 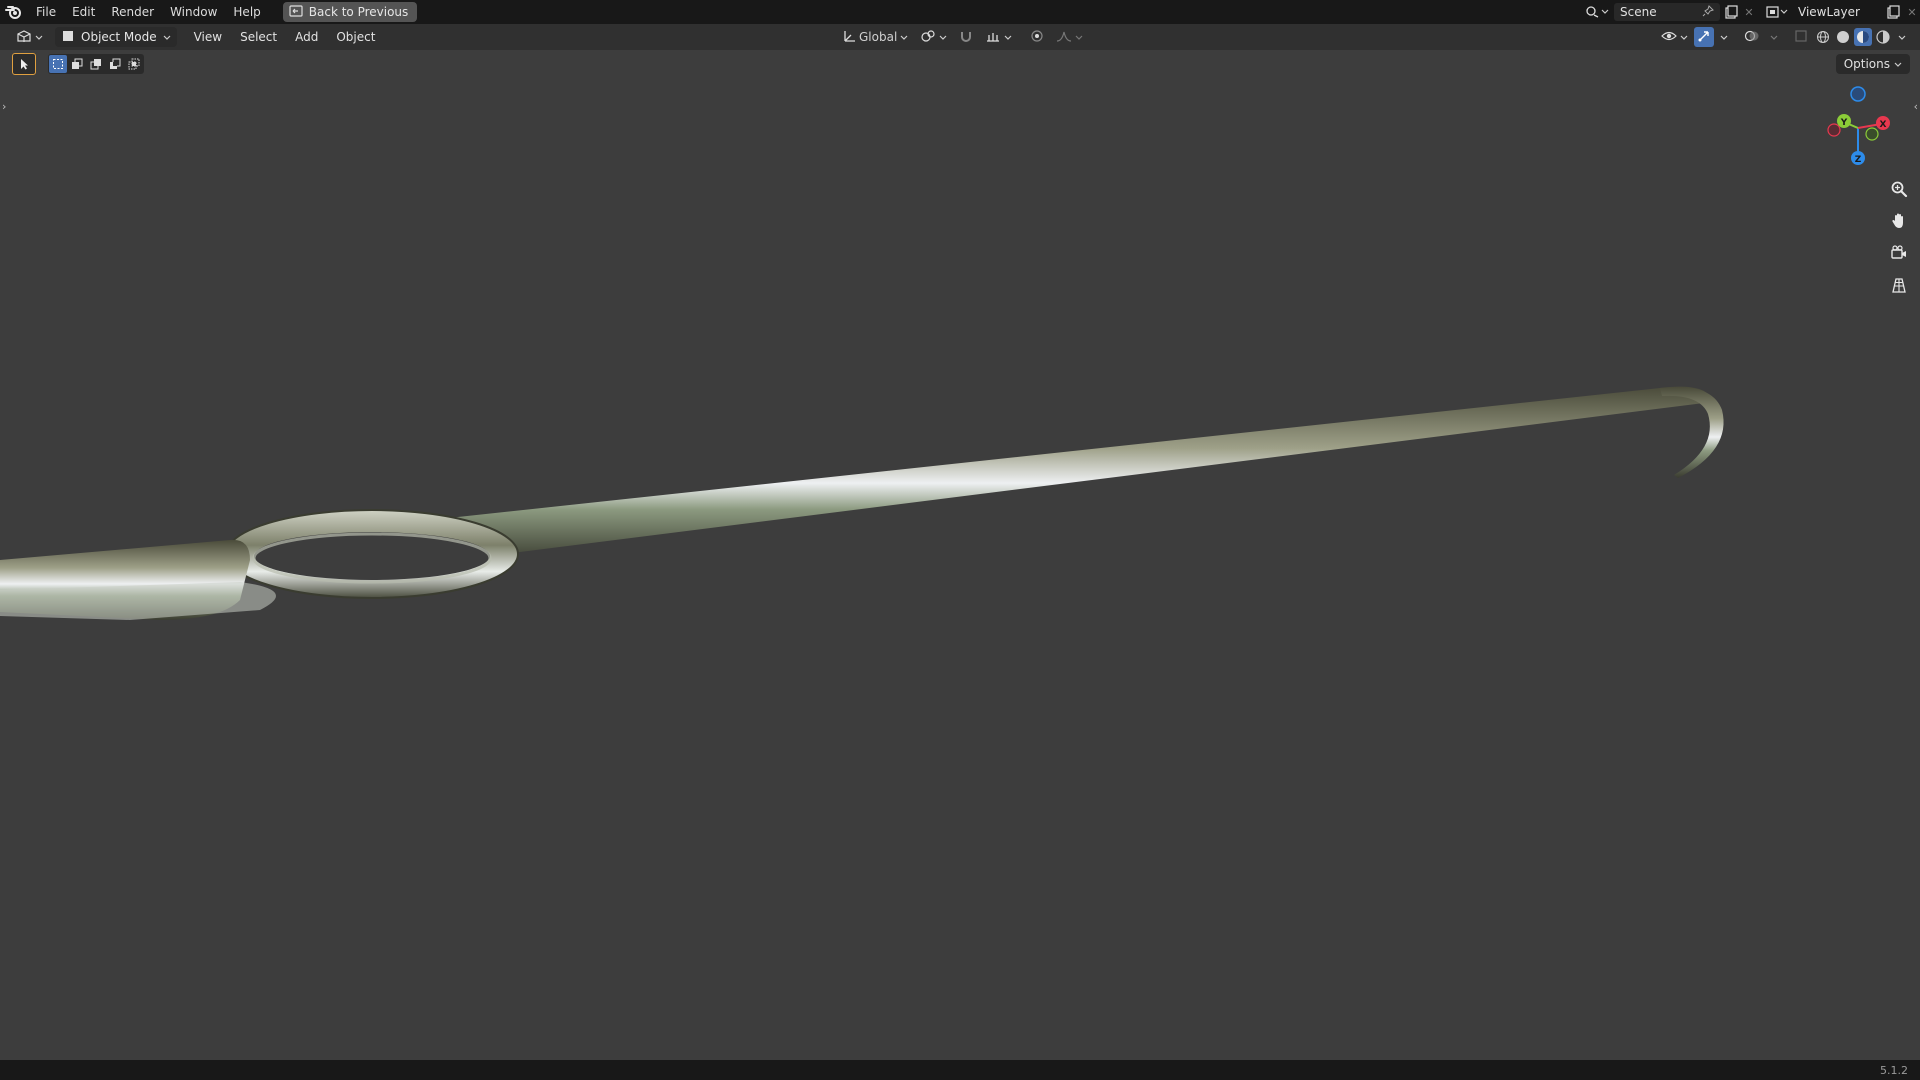 What do you see at coordinates (1916, 106) in the screenshot?
I see `right-sidebar-toggle-icon: ‹` at bounding box center [1916, 106].